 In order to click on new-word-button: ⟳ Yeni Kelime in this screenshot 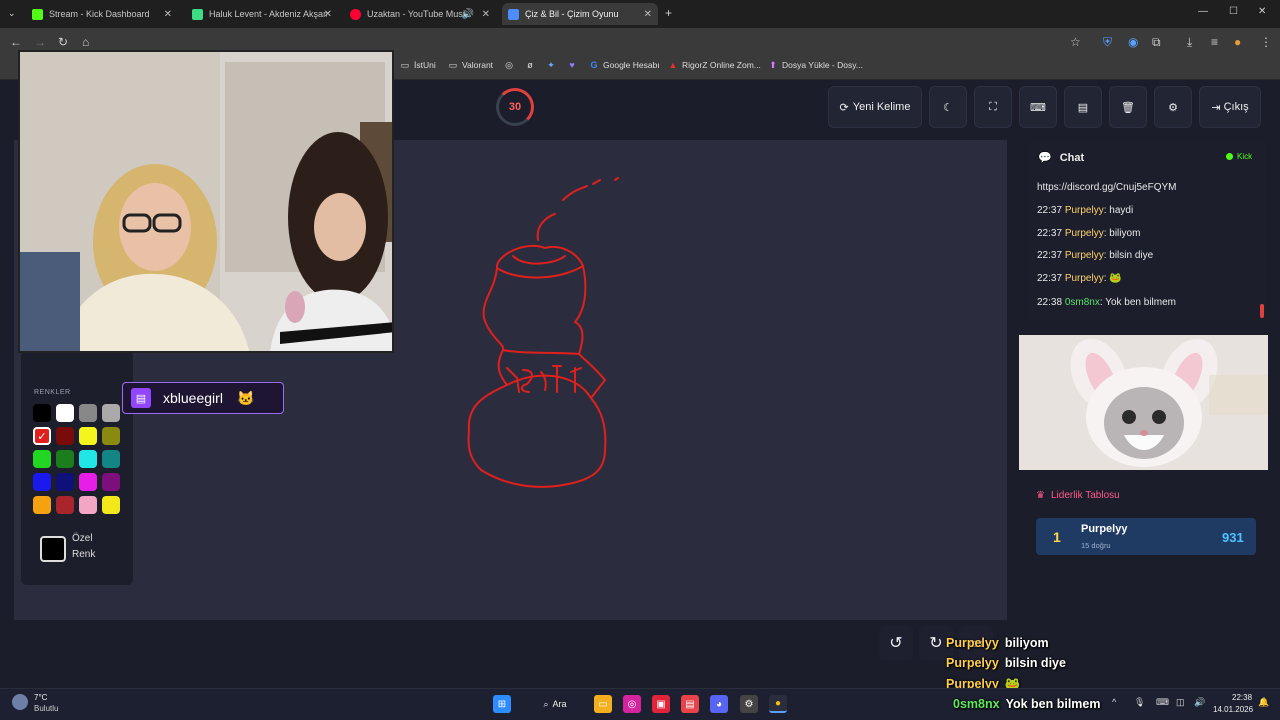, I will do `click(875, 107)`.